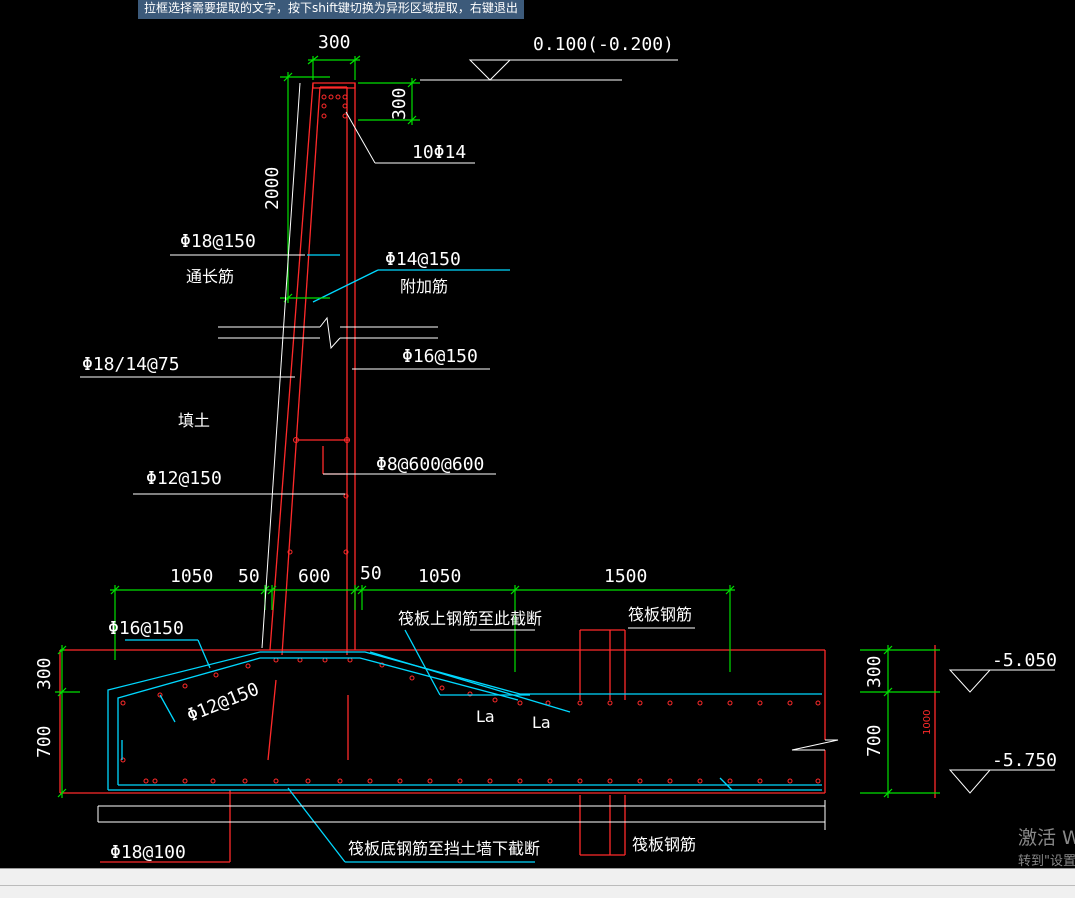  What do you see at coordinates (541, 722) in the screenshot?
I see `label-la-2: La` at bounding box center [541, 722].